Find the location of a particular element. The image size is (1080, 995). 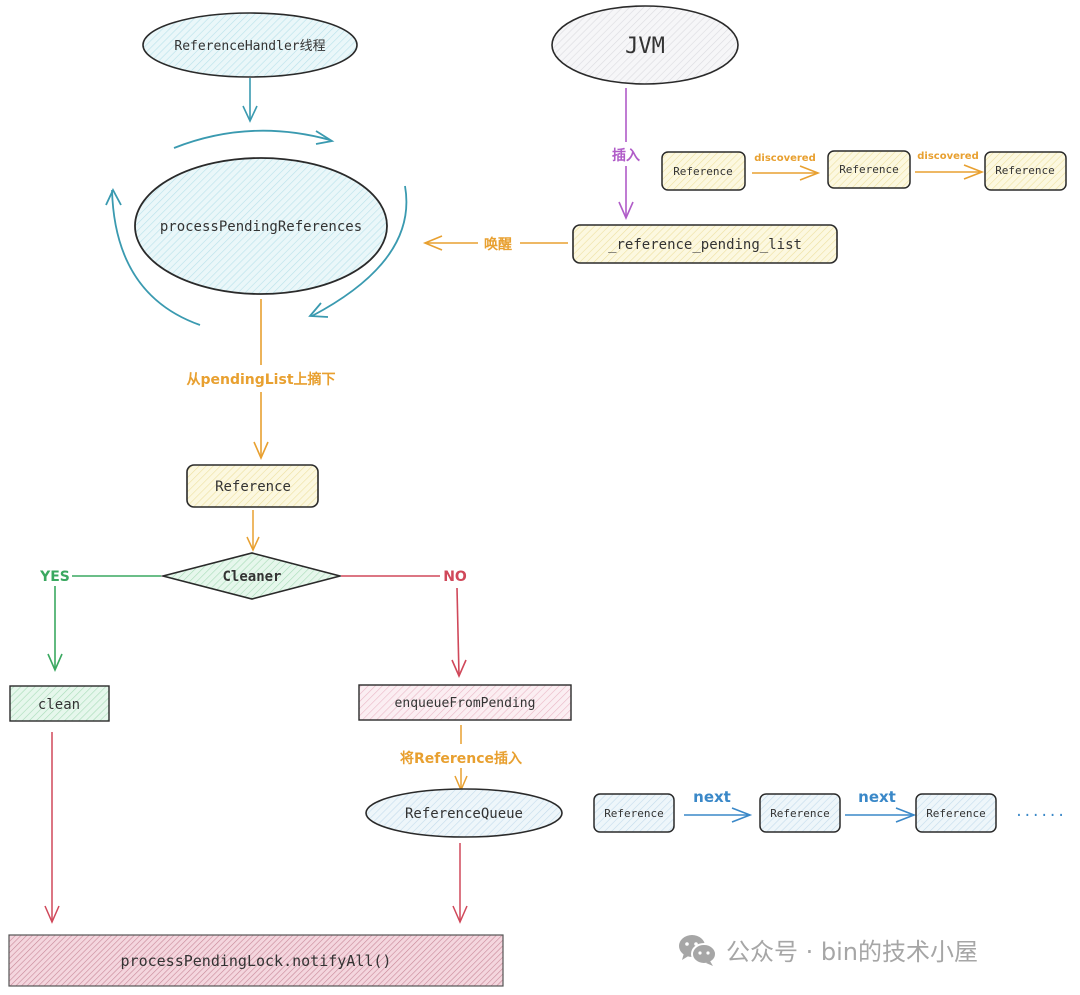

take-from-pending-label: 从pendingList上摘下 is located at coordinates (260, 379).